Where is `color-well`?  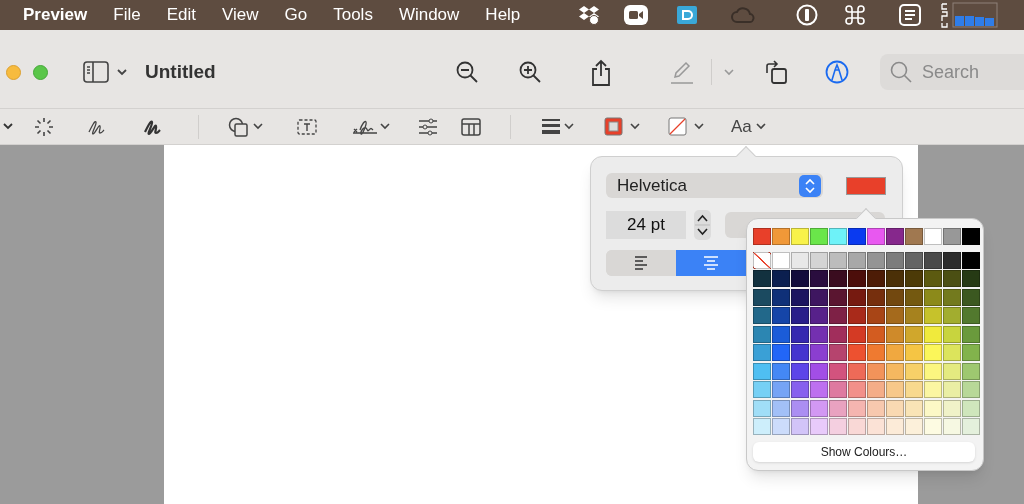 color-well is located at coordinates (866, 185).